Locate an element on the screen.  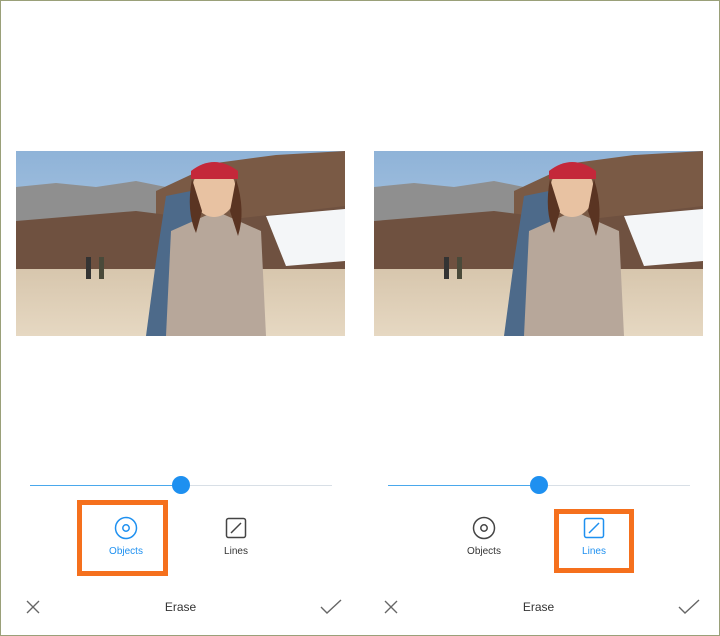
diagonal-line-icon is located at coordinates (236, 528).